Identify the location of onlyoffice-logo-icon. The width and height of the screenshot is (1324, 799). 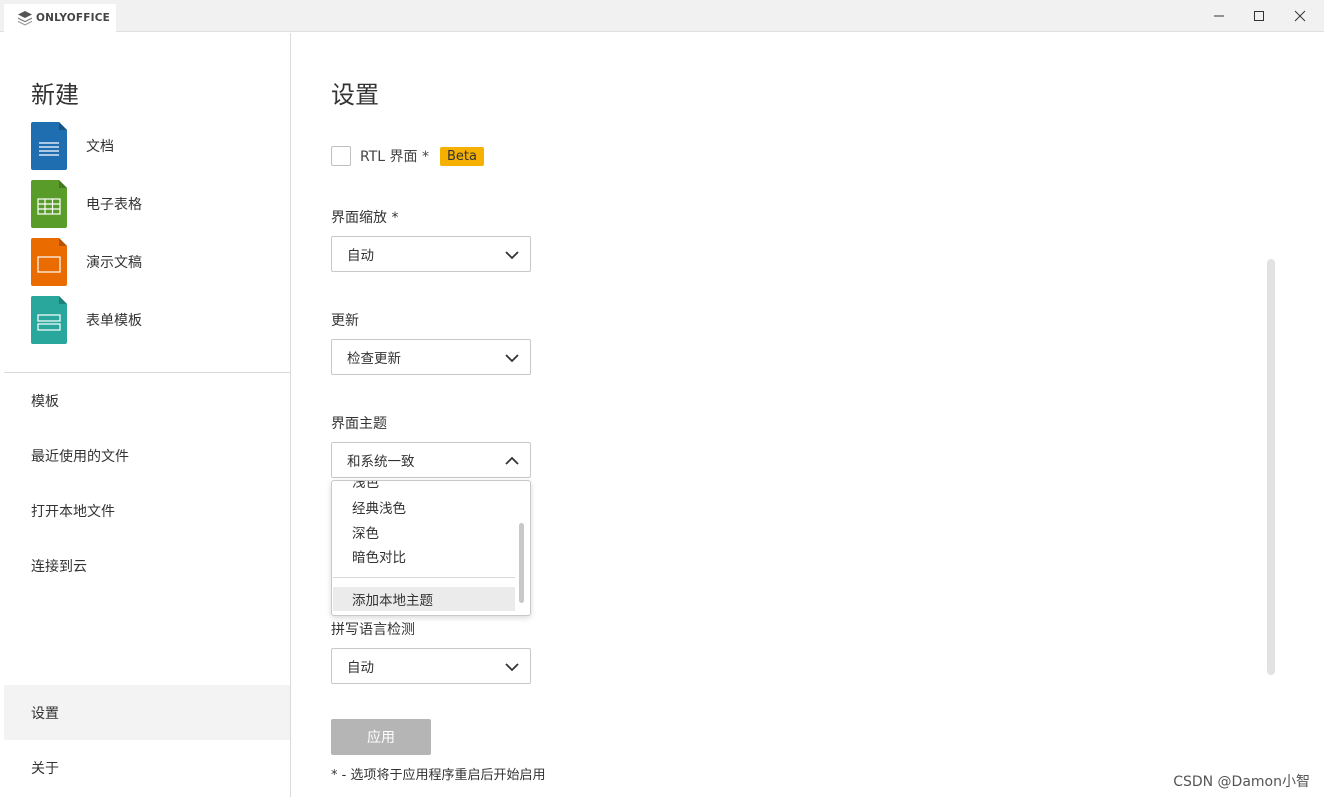
(25, 18).